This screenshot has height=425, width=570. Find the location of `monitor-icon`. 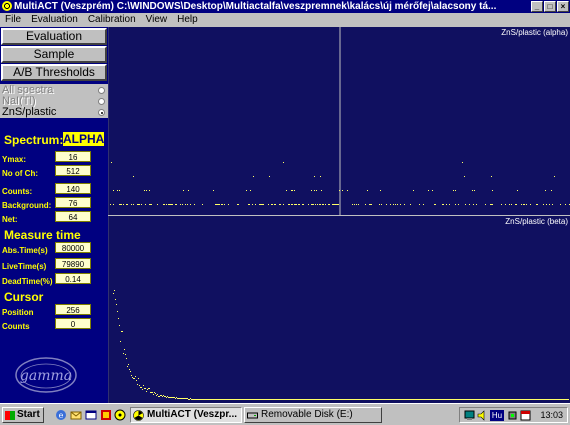

monitor-icon is located at coordinates (469, 415).